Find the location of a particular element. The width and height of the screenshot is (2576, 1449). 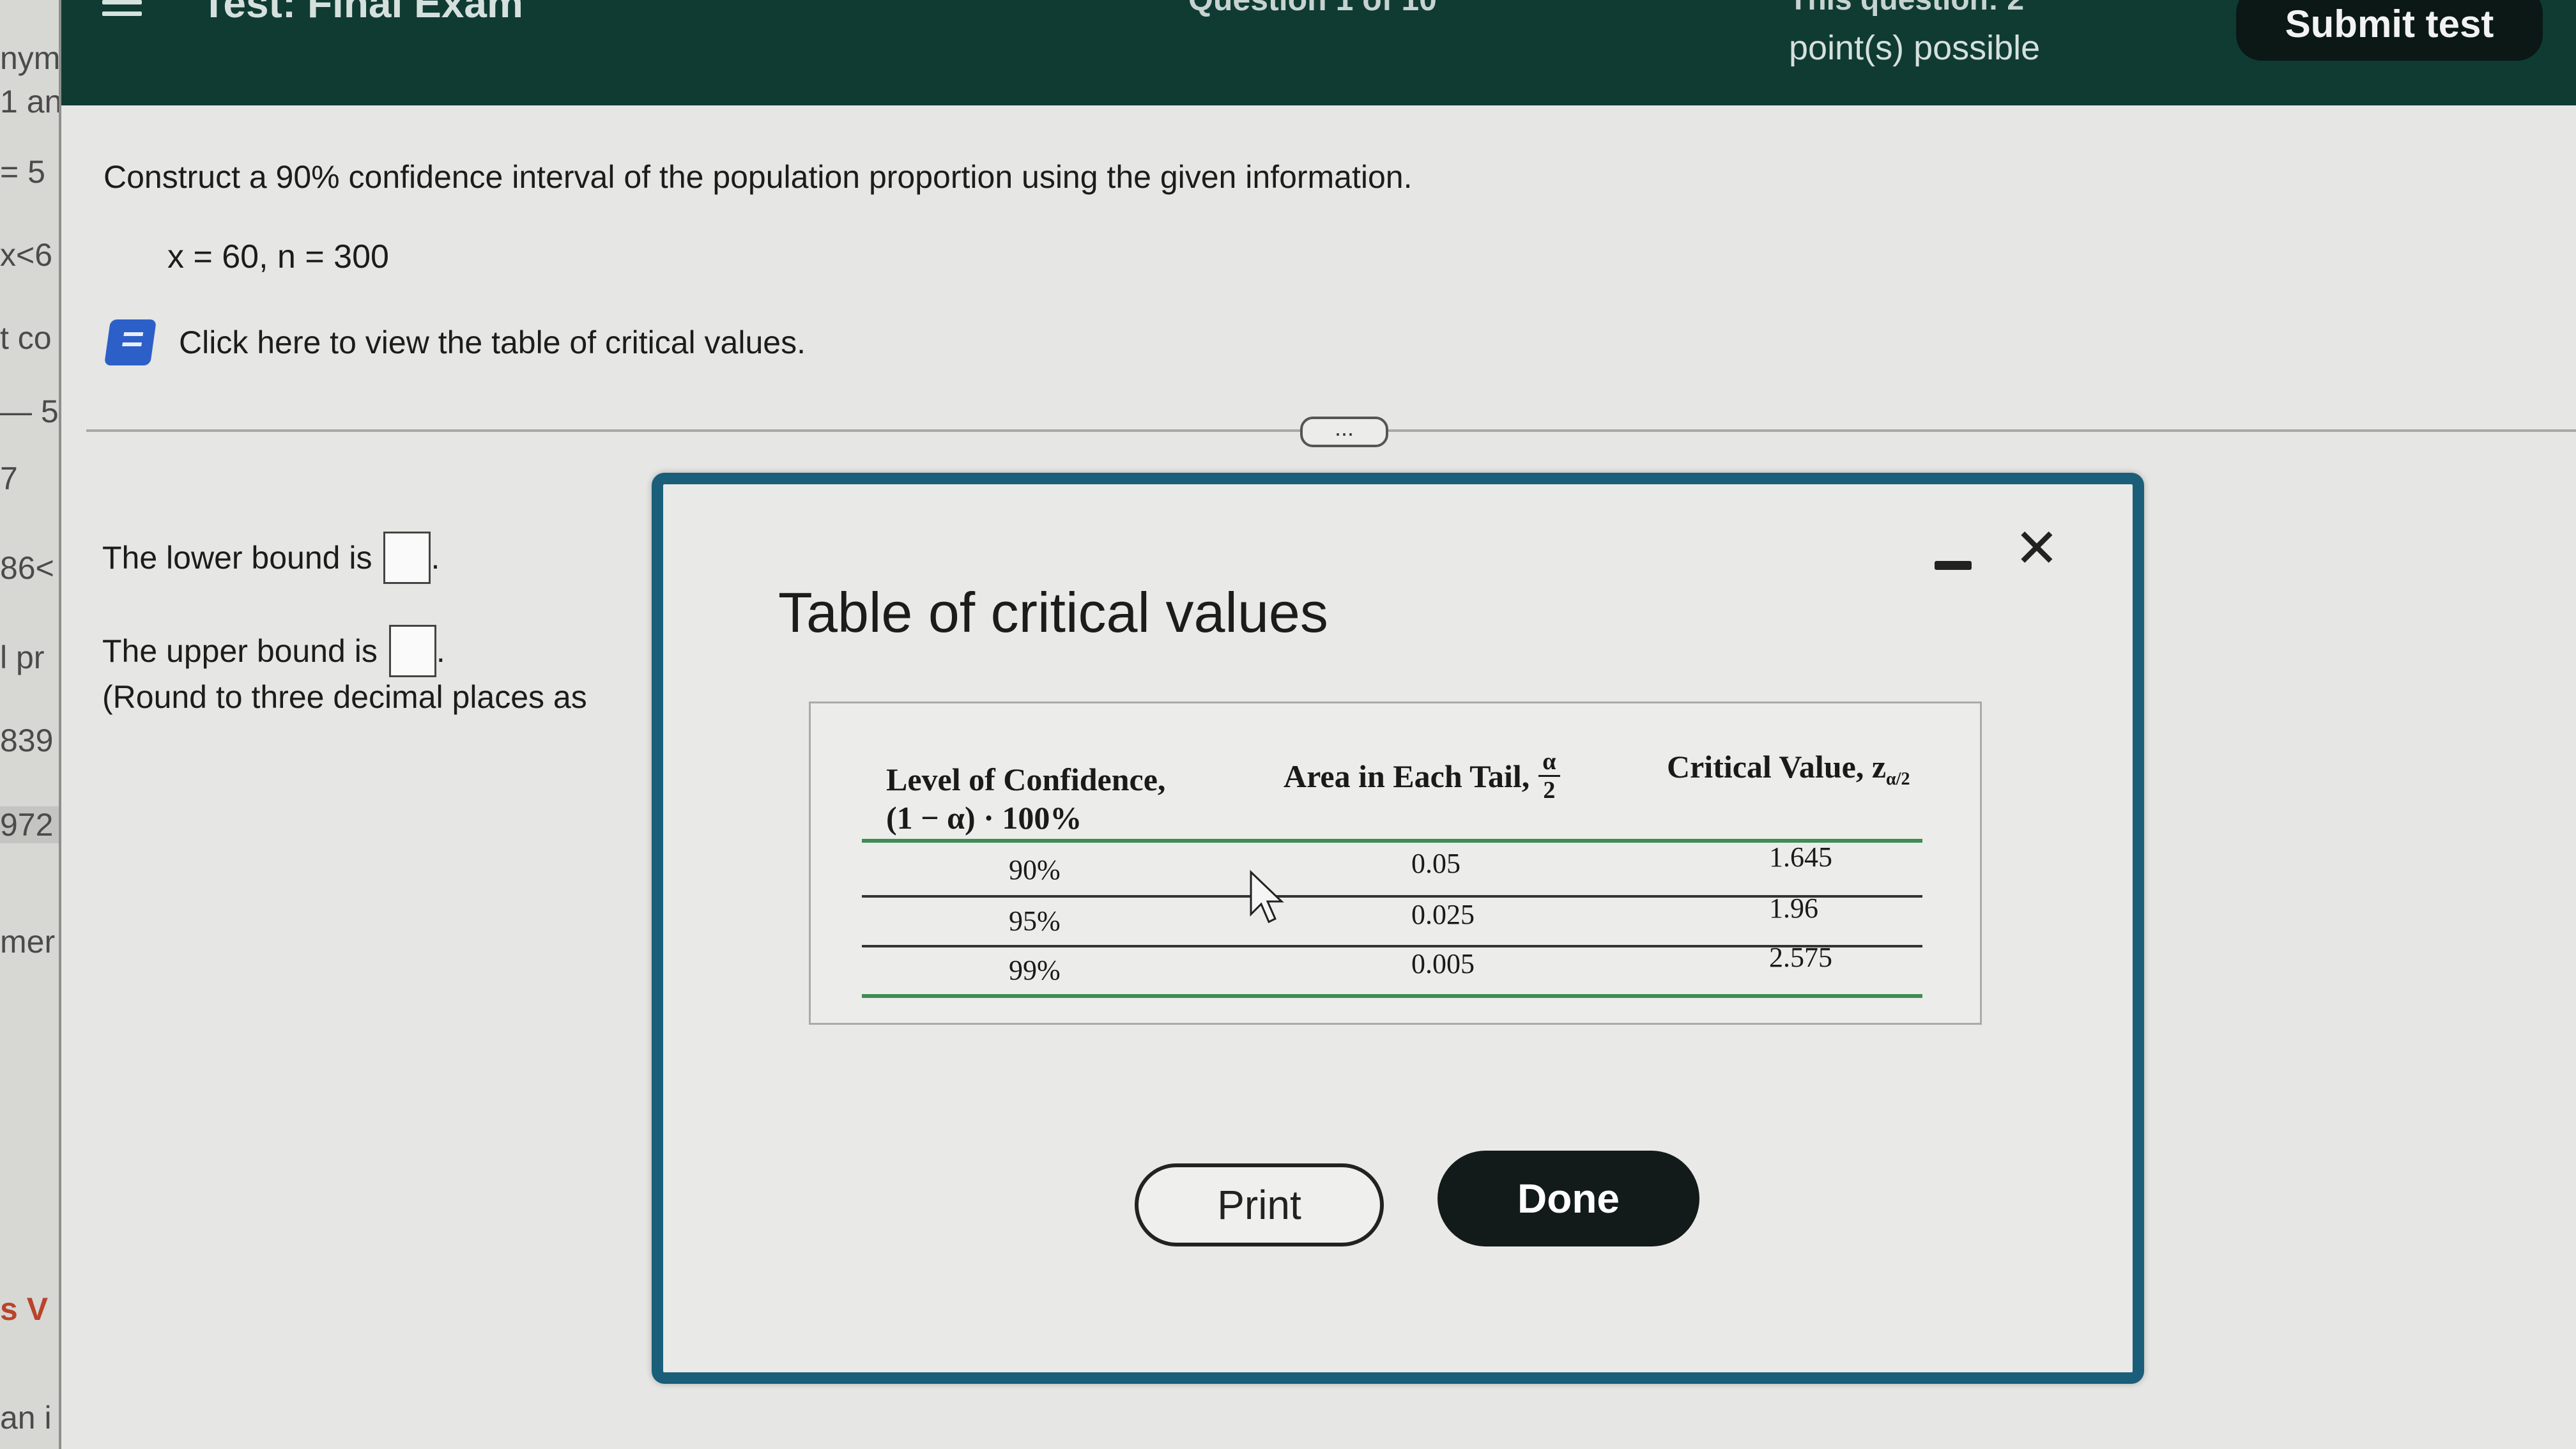

points-possible: point(s) possible is located at coordinates (1915, 48).